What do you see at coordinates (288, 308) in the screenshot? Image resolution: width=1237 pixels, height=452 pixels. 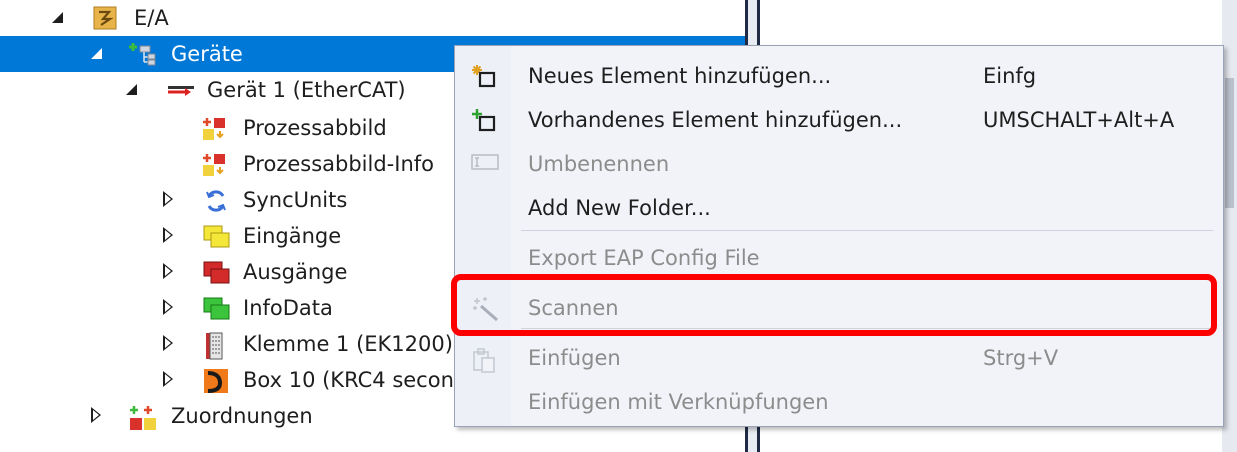 I see `tree-node-label: InfoData` at bounding box center [288, 308].